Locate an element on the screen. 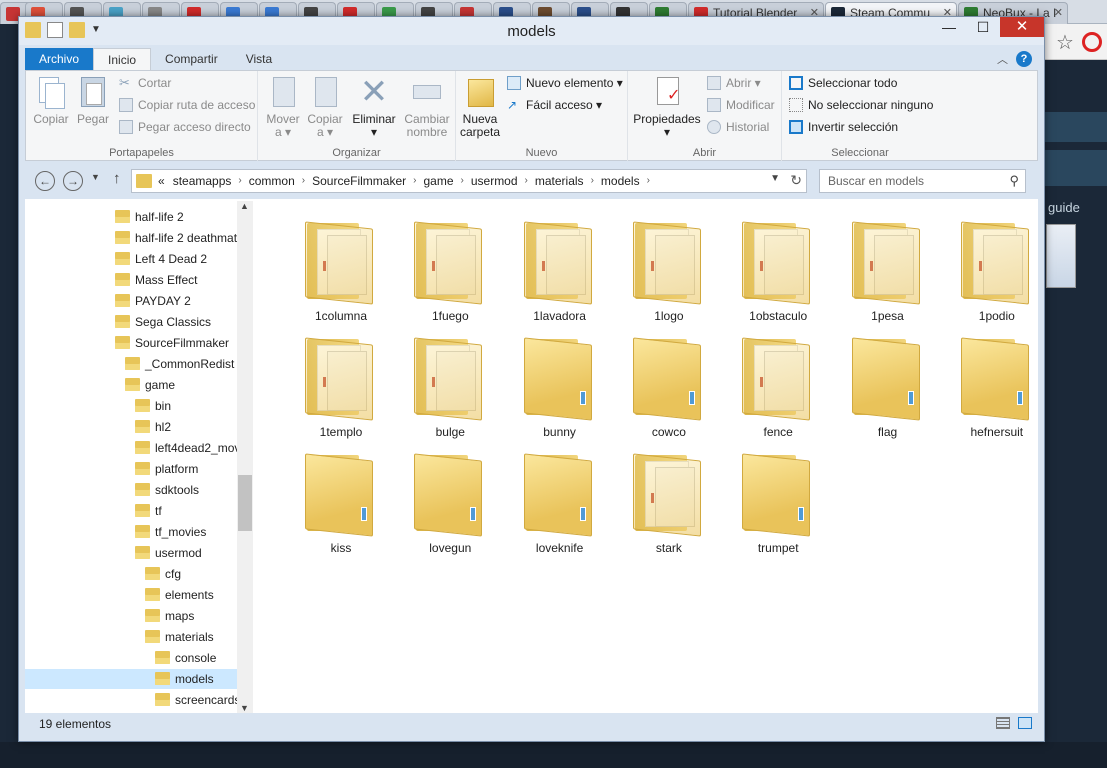  select-all-button: Seleccionar todo is located at coordinates (842, 83).